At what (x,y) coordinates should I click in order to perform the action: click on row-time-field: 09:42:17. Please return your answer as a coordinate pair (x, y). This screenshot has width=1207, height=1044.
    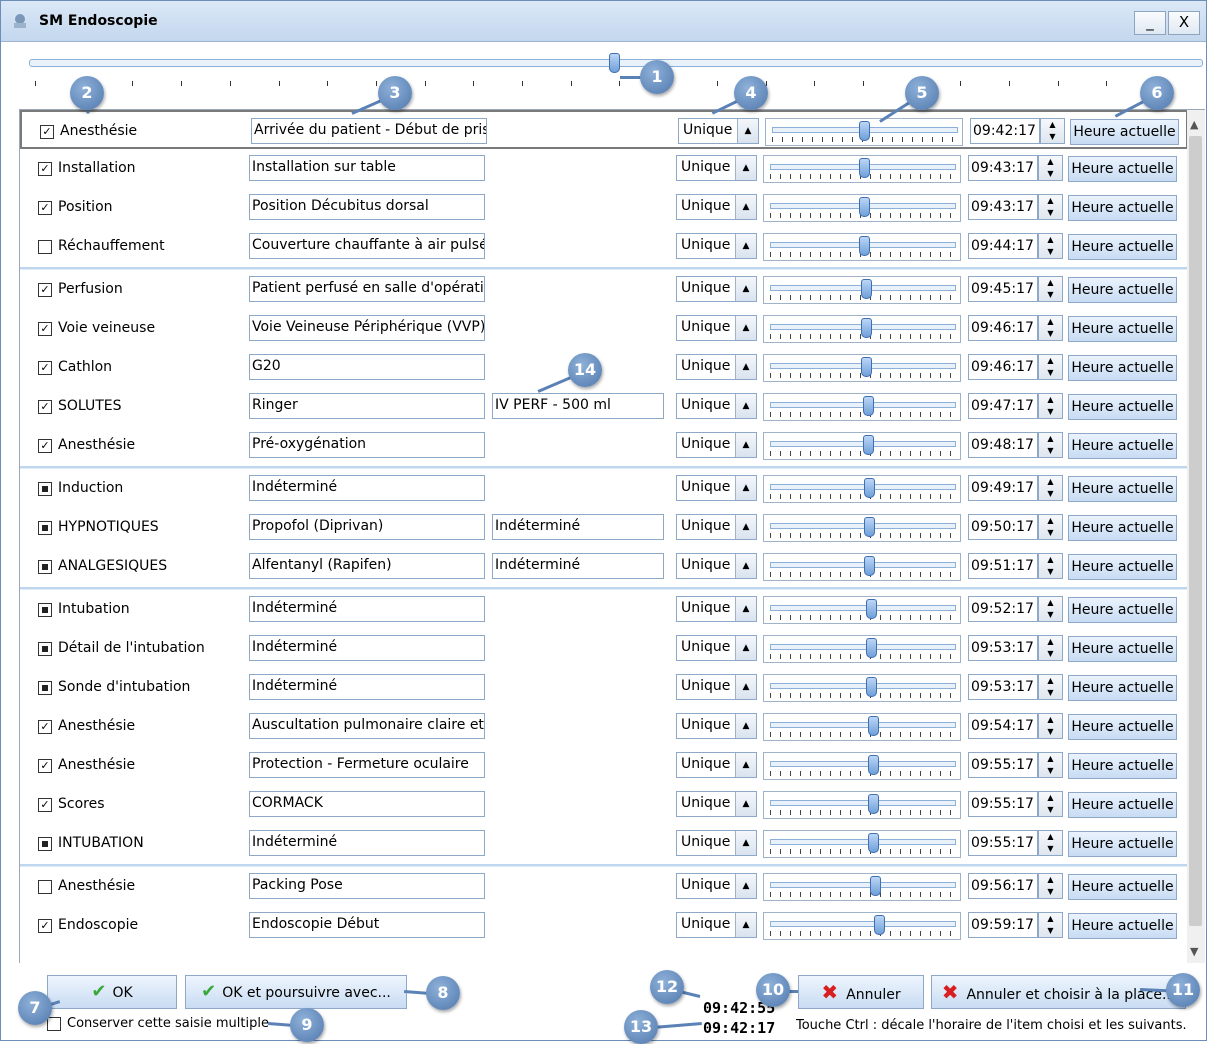
    Looking at the image, I should click on (1005, 131).